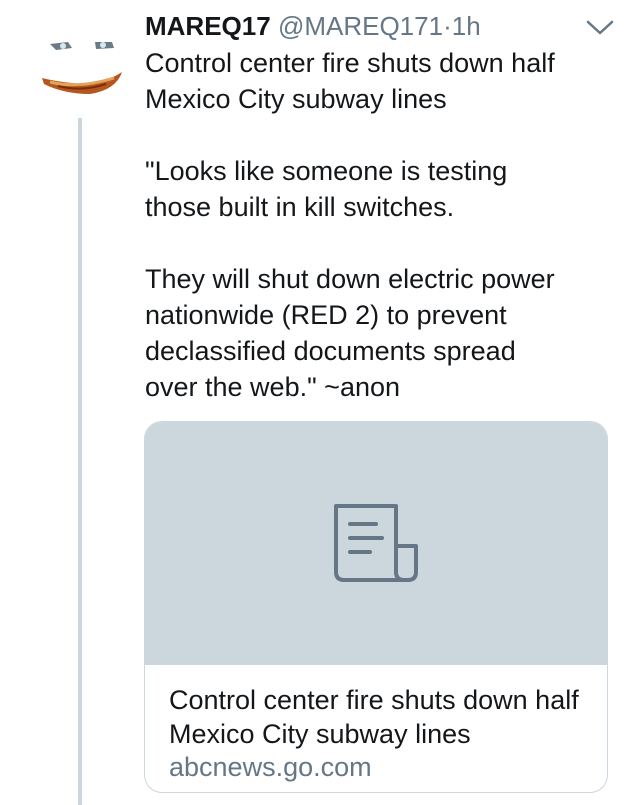 The height and width of the screenshot is (805, 640). I want to click on avatar-image, so click(82, 68).